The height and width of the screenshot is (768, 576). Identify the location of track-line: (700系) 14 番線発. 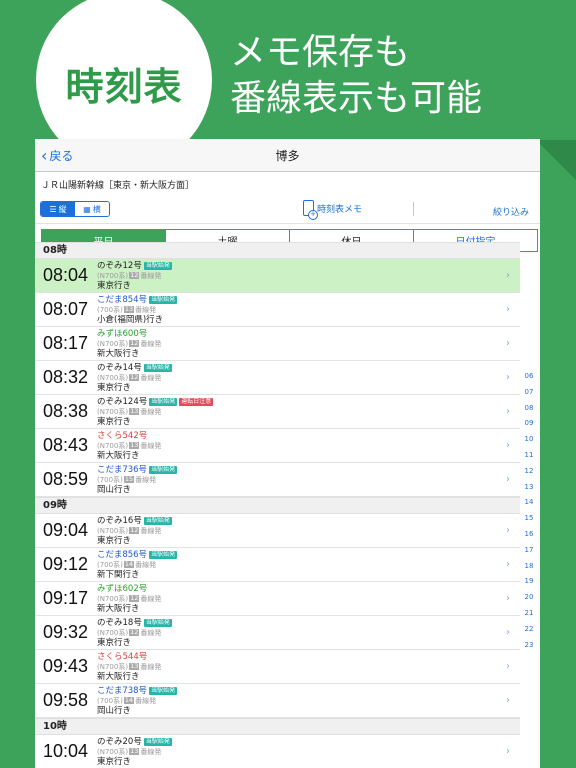
(137, 701).